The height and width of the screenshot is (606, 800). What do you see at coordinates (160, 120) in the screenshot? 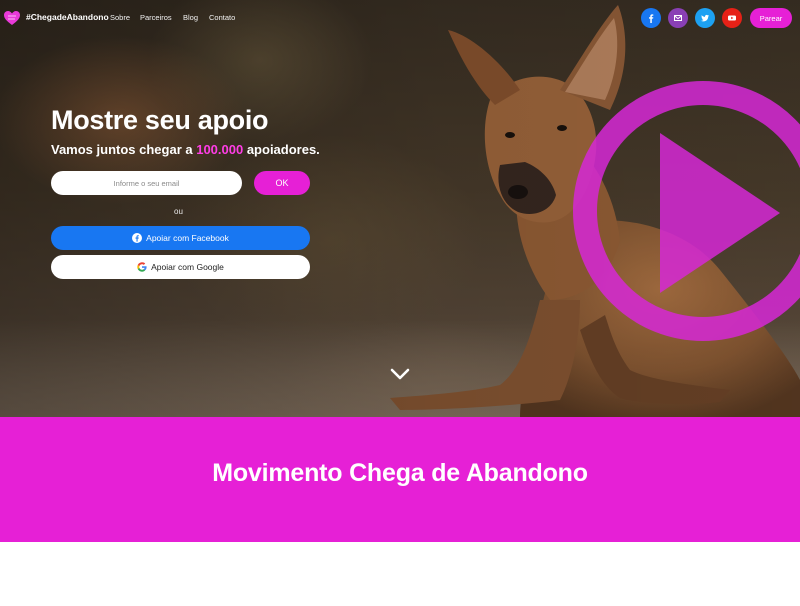
I see `hero-title: Mostre seu apoio` at bounding box center [160, 120].